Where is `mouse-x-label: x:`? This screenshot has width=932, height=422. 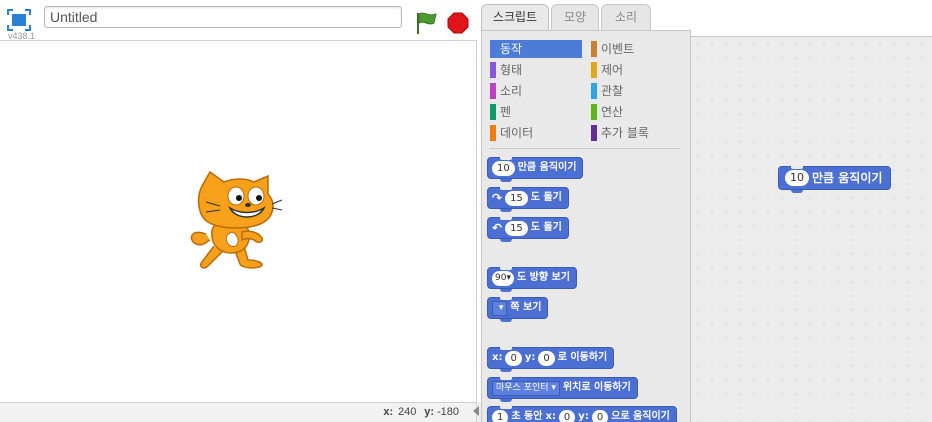 mouse-x-label: x: is located at coordinates (388, 412).